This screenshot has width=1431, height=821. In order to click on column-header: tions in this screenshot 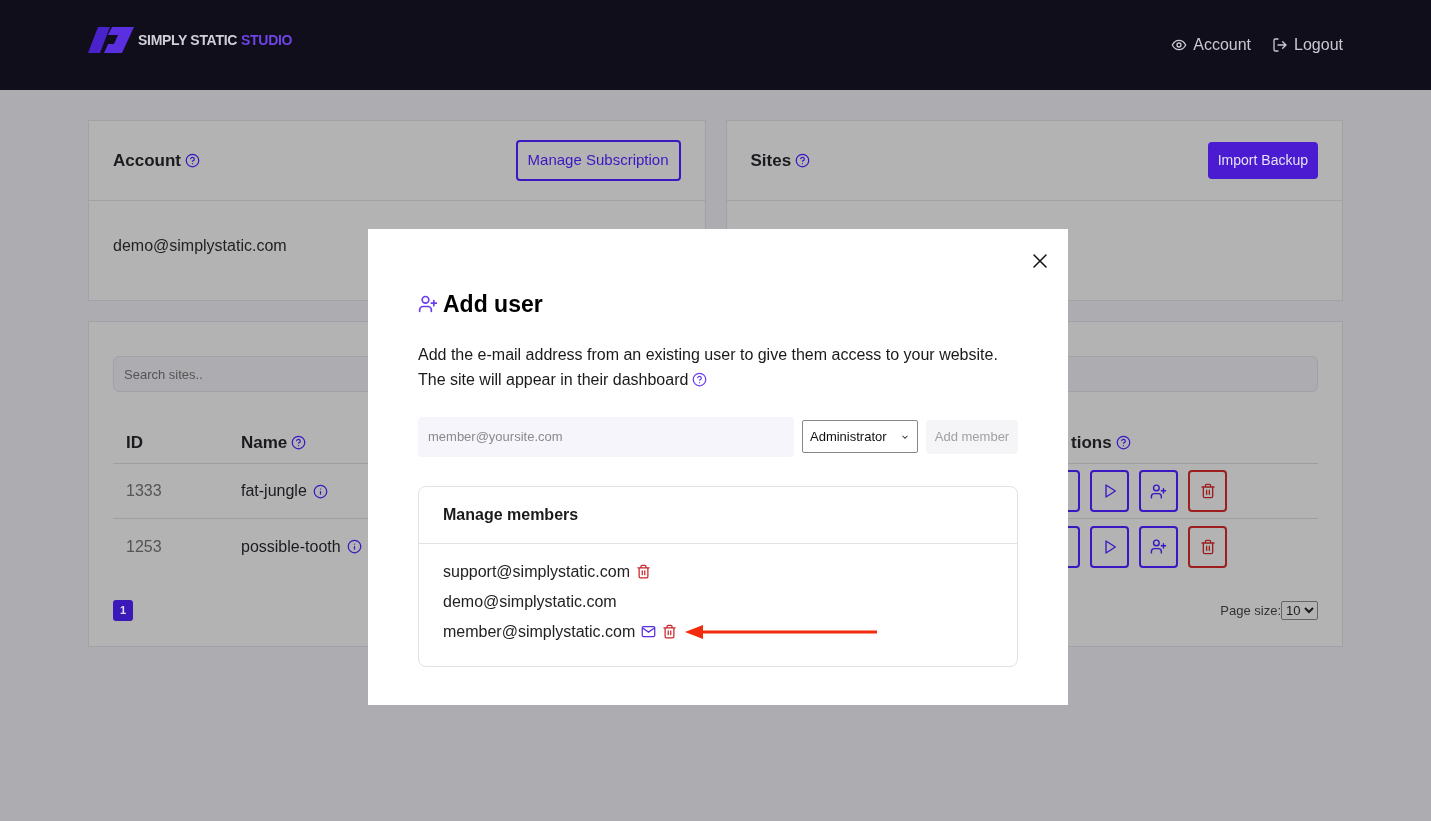, I will do `click(1091, 442)`.